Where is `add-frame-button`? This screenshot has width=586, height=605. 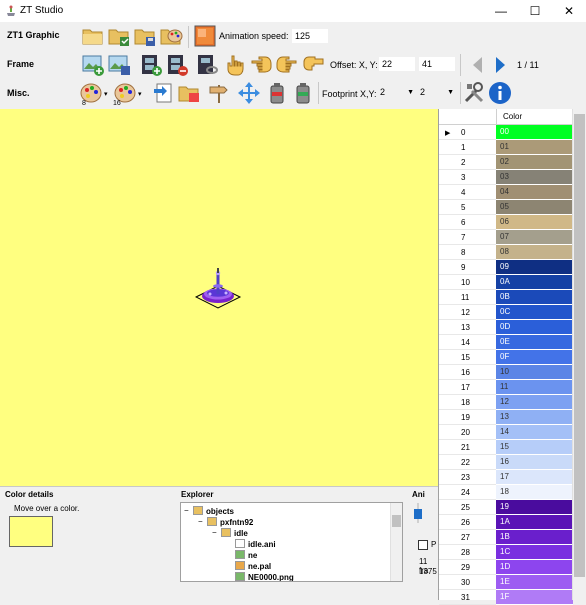 add-frame-button is located at coordinates (151, 65).